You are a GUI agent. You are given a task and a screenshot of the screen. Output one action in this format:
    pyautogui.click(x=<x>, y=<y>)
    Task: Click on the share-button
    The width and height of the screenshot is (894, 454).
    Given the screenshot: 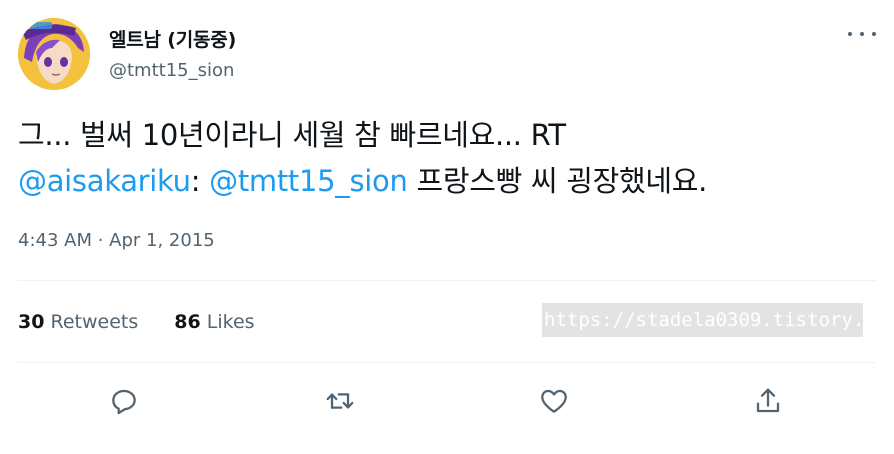 What is the action you would take?
    pyautogui.click(x=768, y=401)
    